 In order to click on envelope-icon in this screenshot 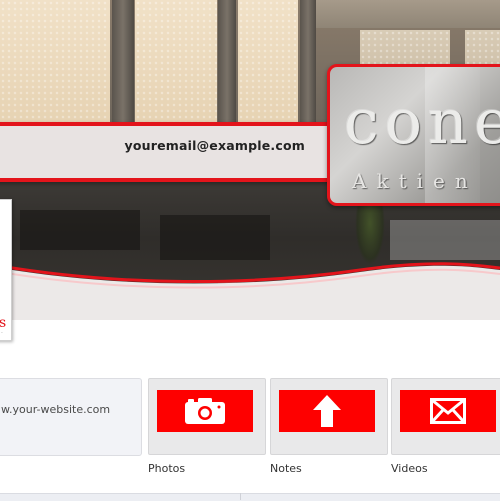, I will do `click(448, 411)`.